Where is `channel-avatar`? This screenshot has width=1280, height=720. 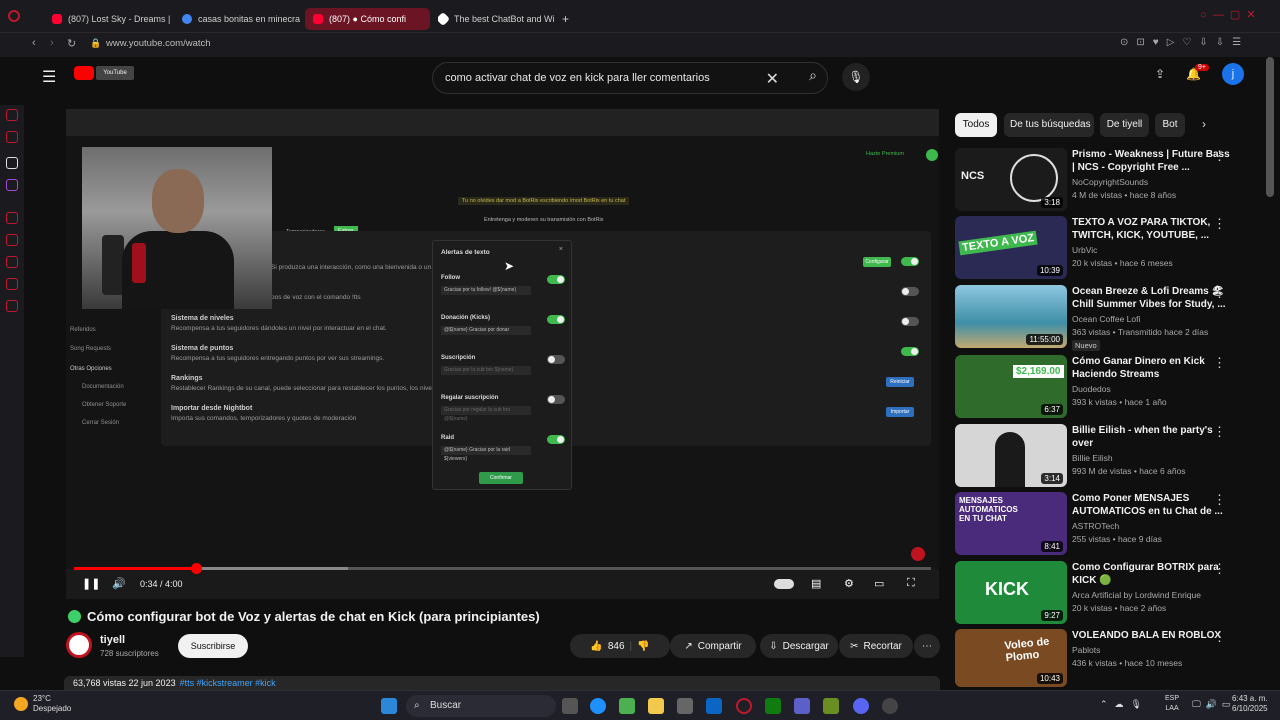 channel-avatar is located at coordinates (79, 645).